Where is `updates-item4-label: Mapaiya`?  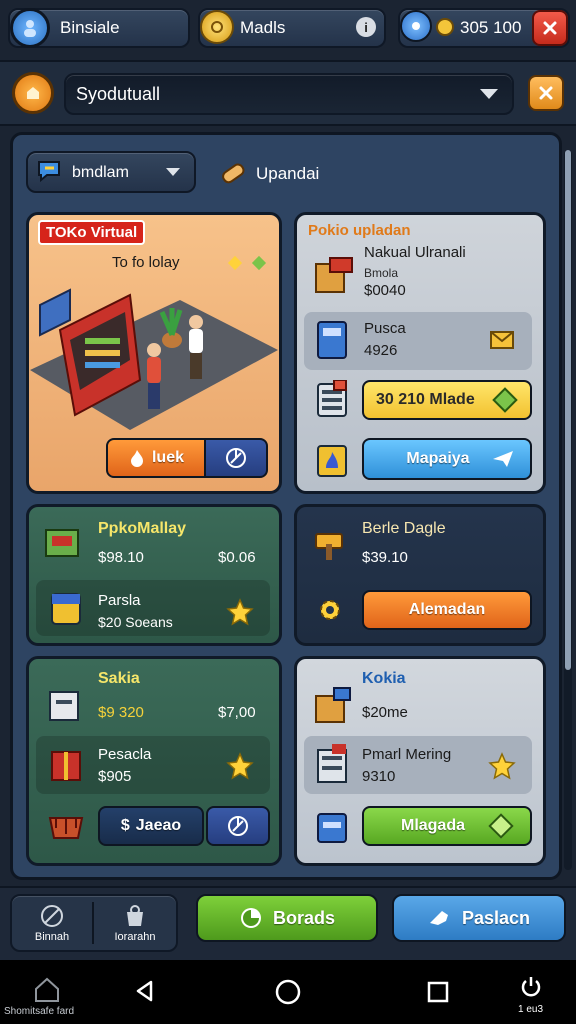
updates-item4-label: Mapaiya is located at coordinates (438, 458).